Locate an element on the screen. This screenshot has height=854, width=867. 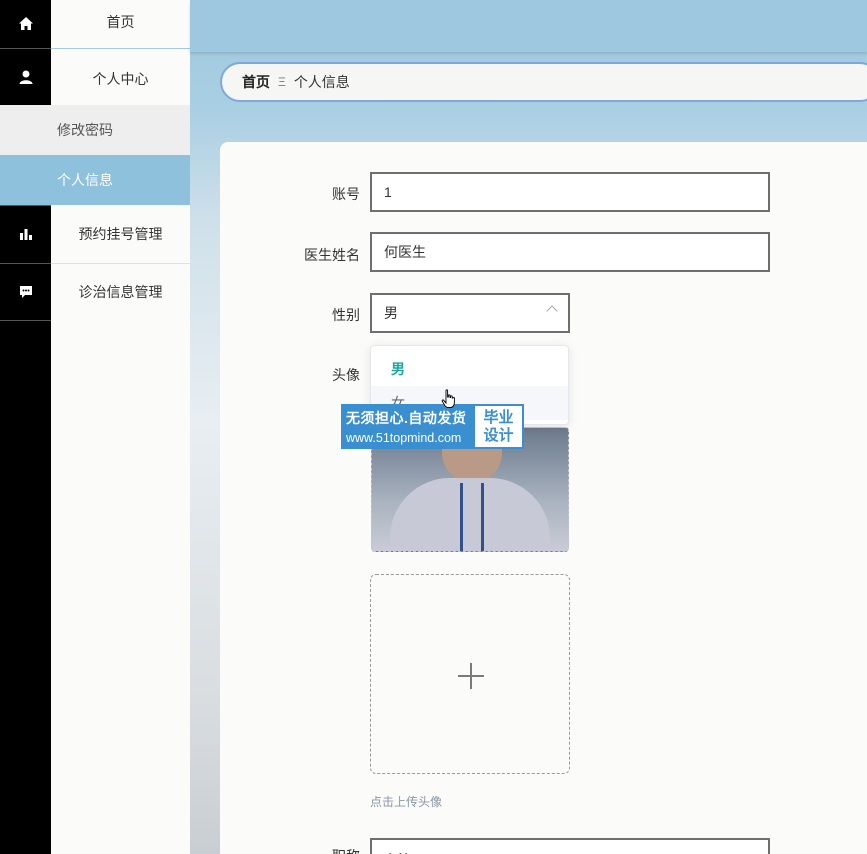
avatar-lanyard is located at coordinates (472, 517).